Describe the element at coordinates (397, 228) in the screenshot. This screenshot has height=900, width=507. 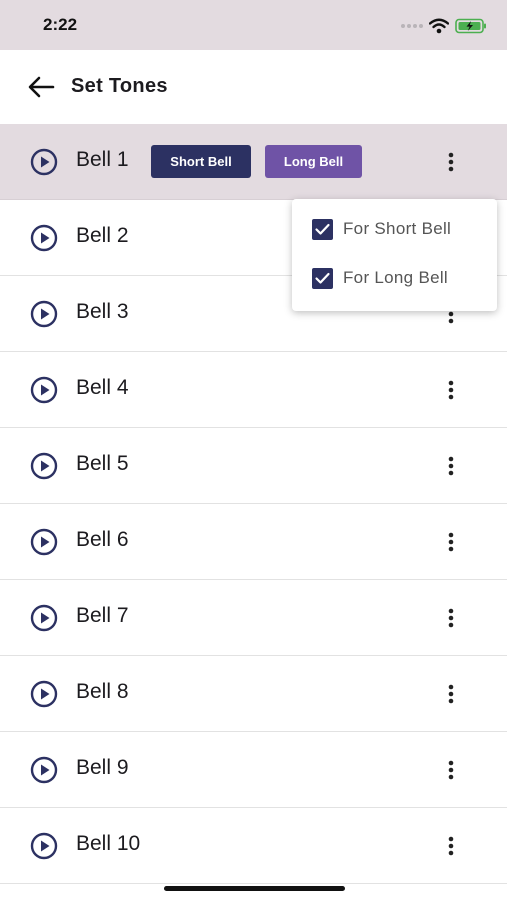
I see `option-label: For Short Bell` at that location.